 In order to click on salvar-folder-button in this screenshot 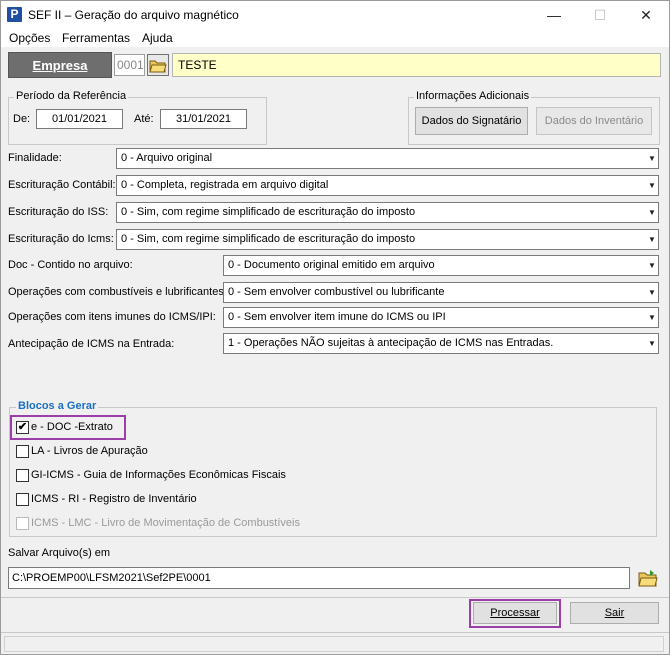, I will do `click(648, 578)`.